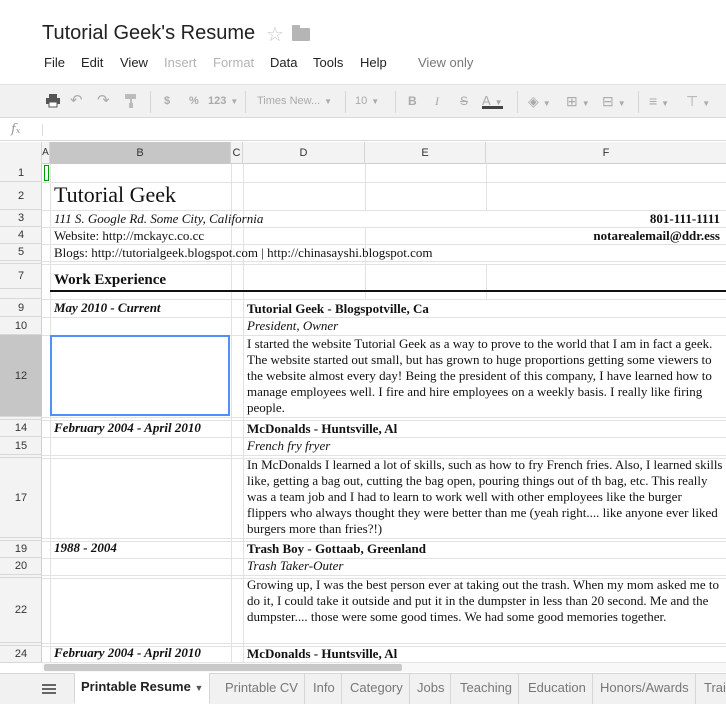  Describe the element at coordinates (294, 101) in the screenshot. I see `font-family-select: Times New... ▼` at that location.